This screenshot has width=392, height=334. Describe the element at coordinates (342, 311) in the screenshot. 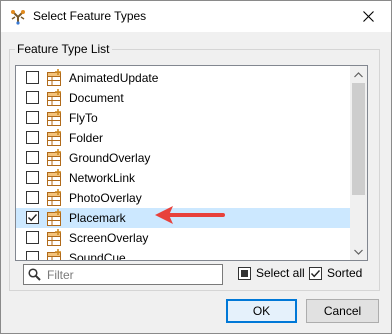

I see `cancel-button: Cancel` at that location.